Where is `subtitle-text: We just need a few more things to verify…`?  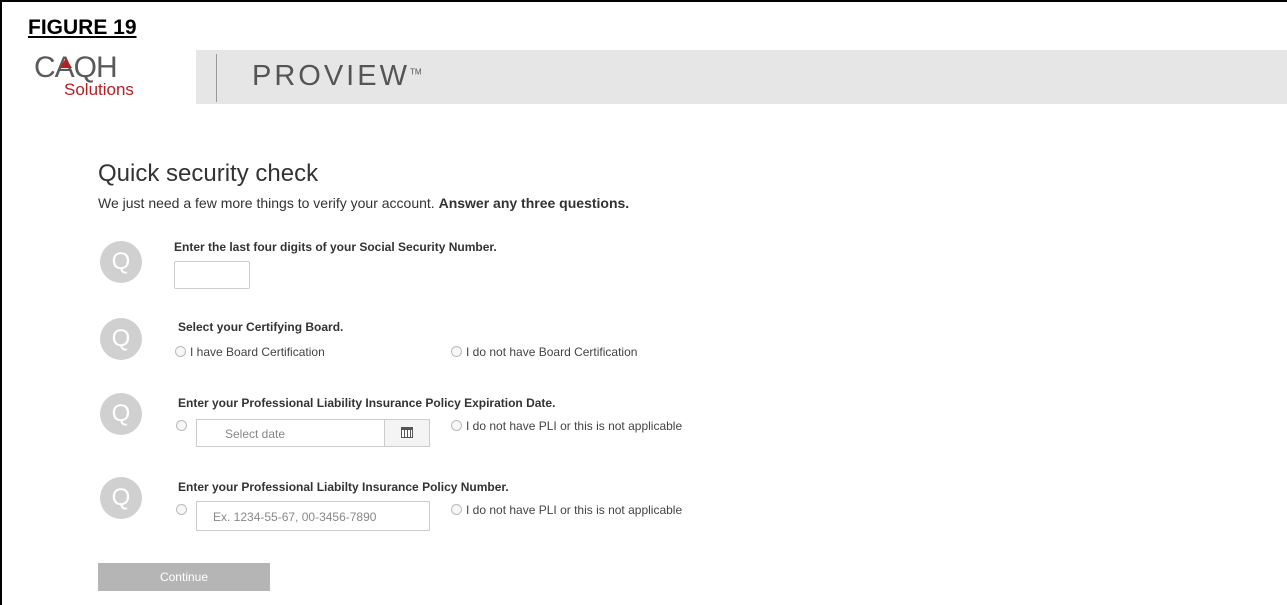 subtitle-text: We just need a few more things to verify… is located at coordinates (266, 203).